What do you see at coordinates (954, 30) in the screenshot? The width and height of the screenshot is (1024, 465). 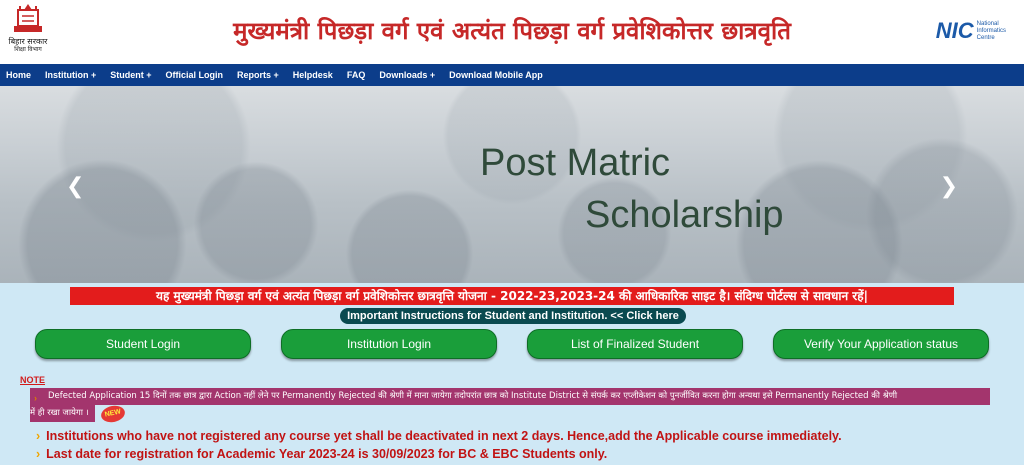 I see `nic-mark: NIC` at bounding box center [954, 30].